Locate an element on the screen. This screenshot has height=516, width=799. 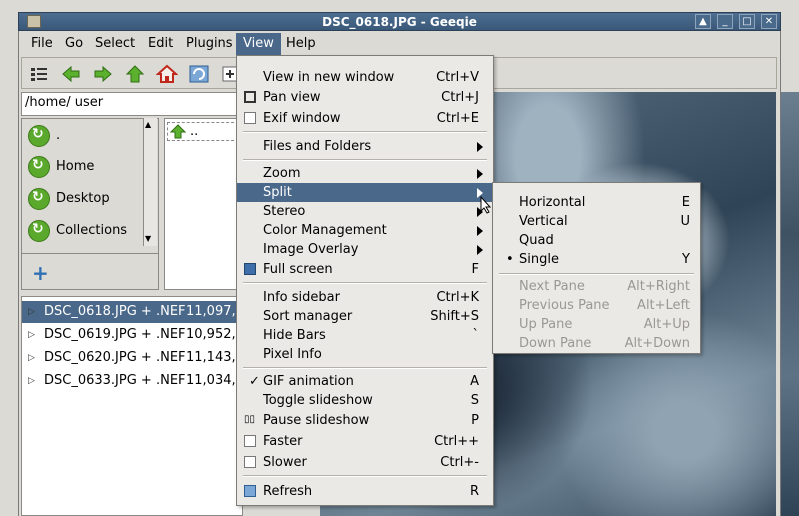
minimize-icon: _ is located at coordinates (725, 21).